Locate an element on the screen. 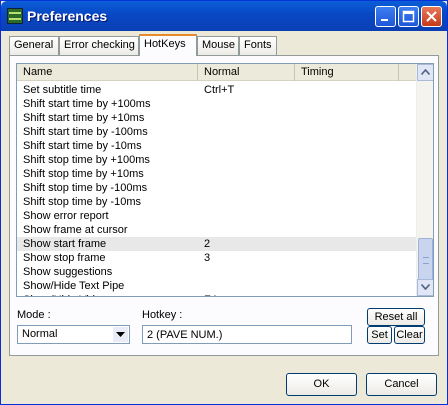 The image size is (448, 405). hotkey-name-cell: Show error report is located at coordinates (66, 216).